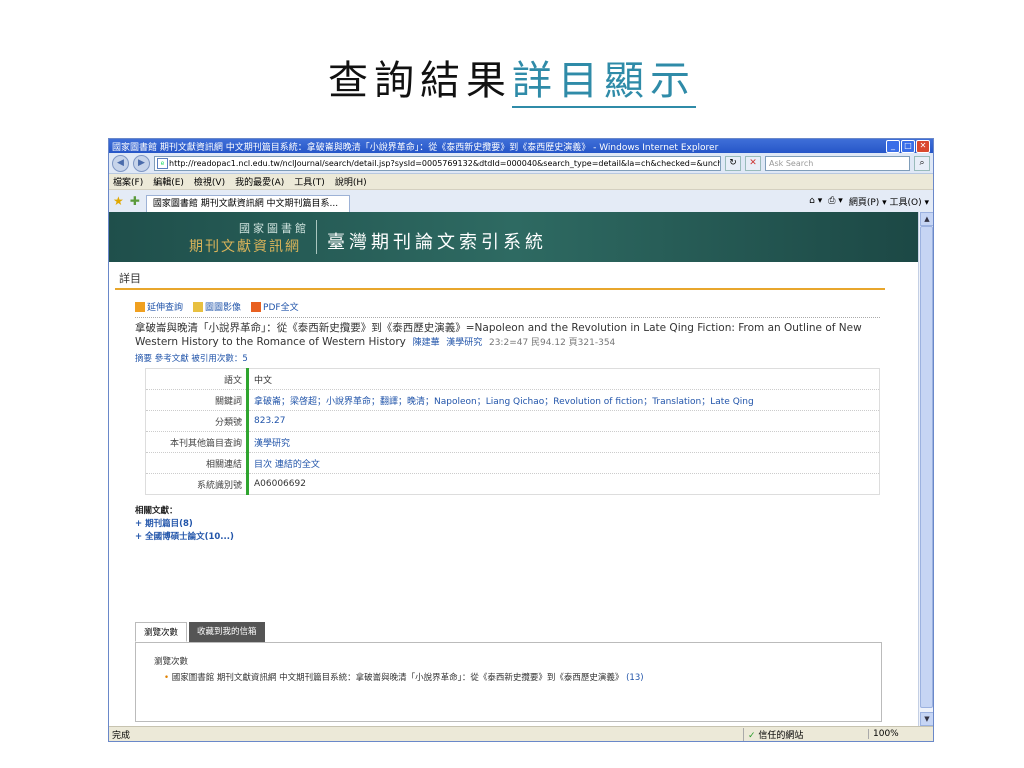 The image size is (1024, 768). What do you see at coordinates (120, 163) in the screenshot?
I see `back-icon: ◀` at bounding box center [120, 163].